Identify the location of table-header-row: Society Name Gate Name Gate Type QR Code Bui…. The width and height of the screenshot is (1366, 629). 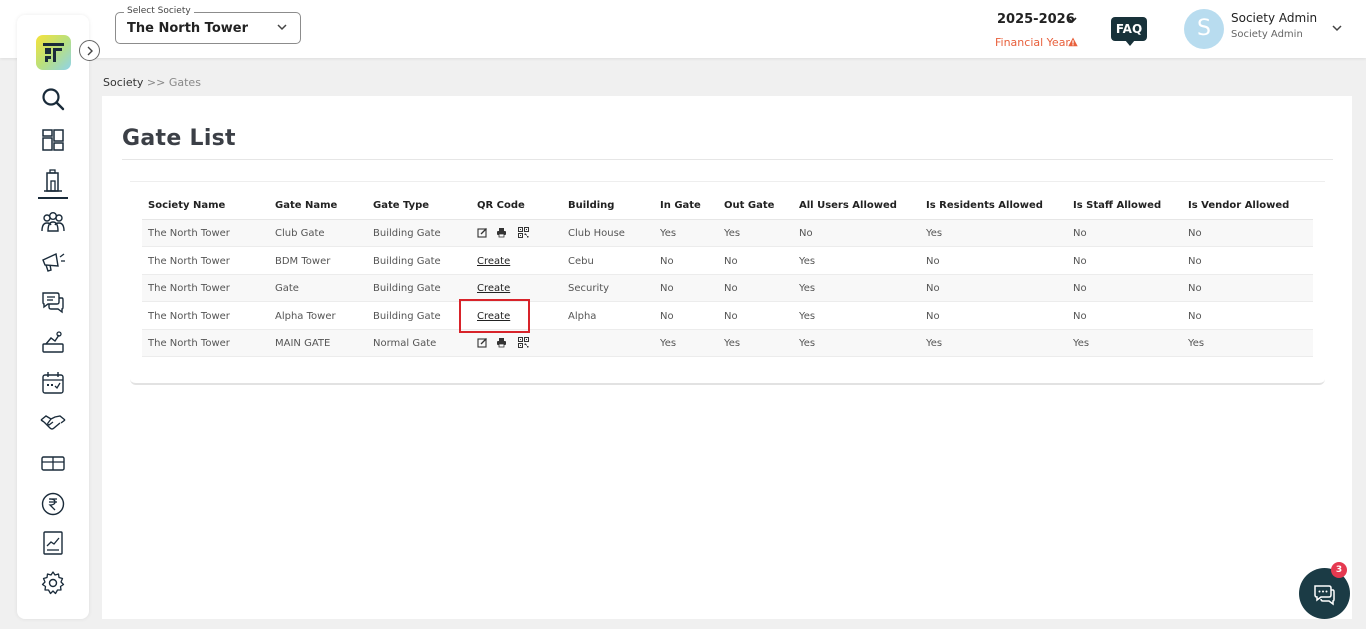
(727, 206).